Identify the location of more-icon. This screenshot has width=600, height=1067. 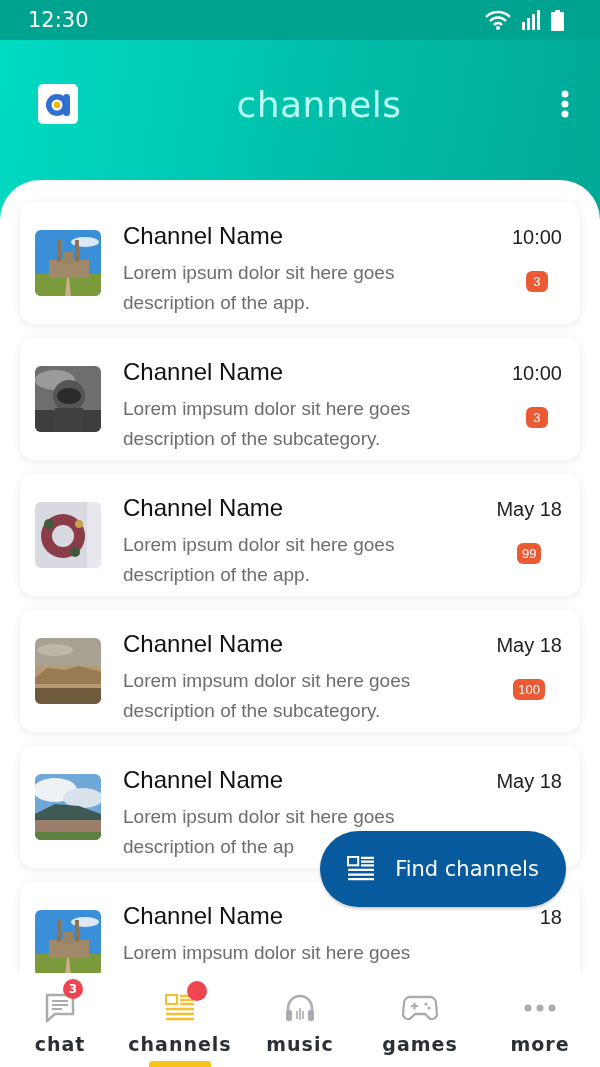
(540, 1008).